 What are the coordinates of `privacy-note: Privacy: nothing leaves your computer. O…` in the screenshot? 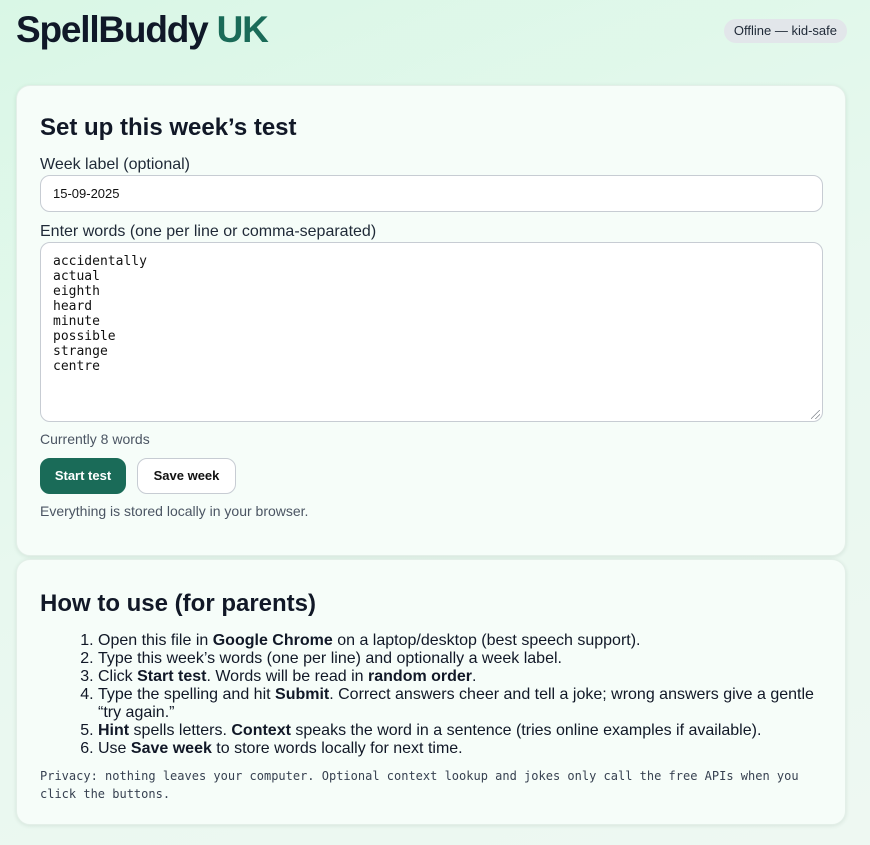 It's located at (419, 785).